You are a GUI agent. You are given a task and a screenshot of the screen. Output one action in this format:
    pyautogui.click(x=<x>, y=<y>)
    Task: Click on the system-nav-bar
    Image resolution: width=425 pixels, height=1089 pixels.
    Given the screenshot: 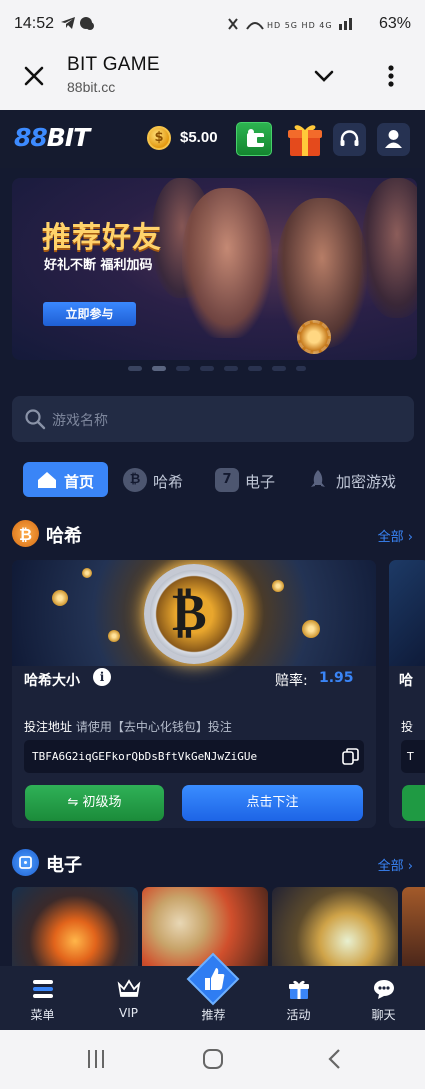 What is the action you would take?
    pyautogui.click(x=212, y=1059)
    